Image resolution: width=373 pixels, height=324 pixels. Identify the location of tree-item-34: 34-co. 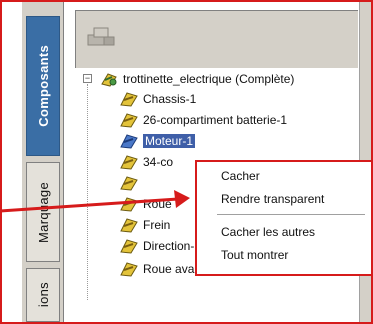
(146, 162).